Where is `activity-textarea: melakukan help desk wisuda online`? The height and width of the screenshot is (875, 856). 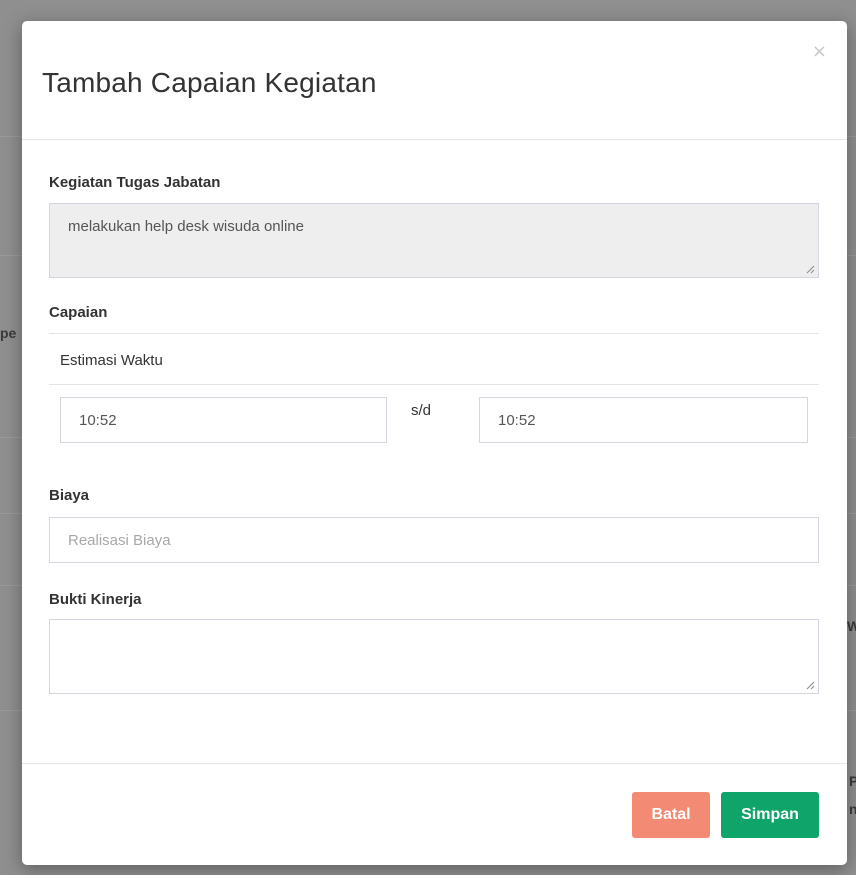 activity-textarea: melakukan help desk wisuda online is located at coordinates (434, 240).